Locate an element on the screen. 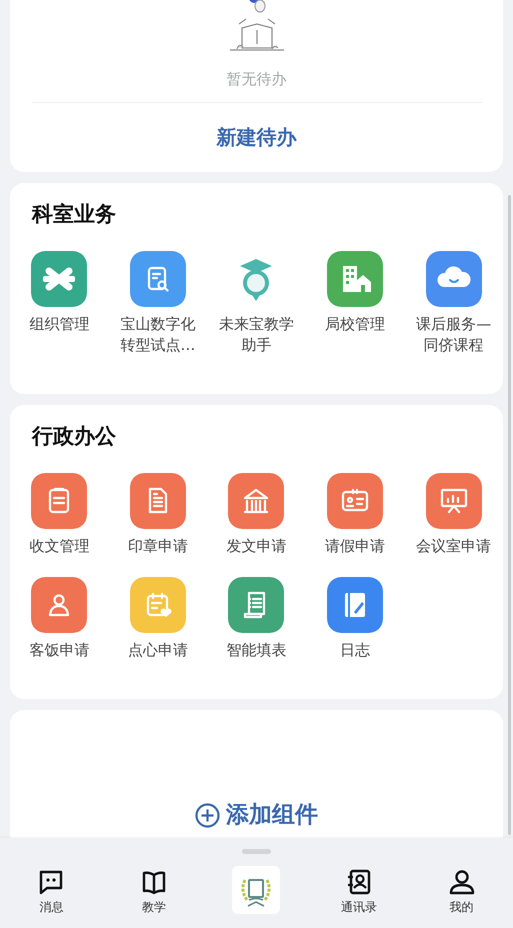 This screenshot has width=513, height=928. calendar-icon is located at coordinates (158, 605).